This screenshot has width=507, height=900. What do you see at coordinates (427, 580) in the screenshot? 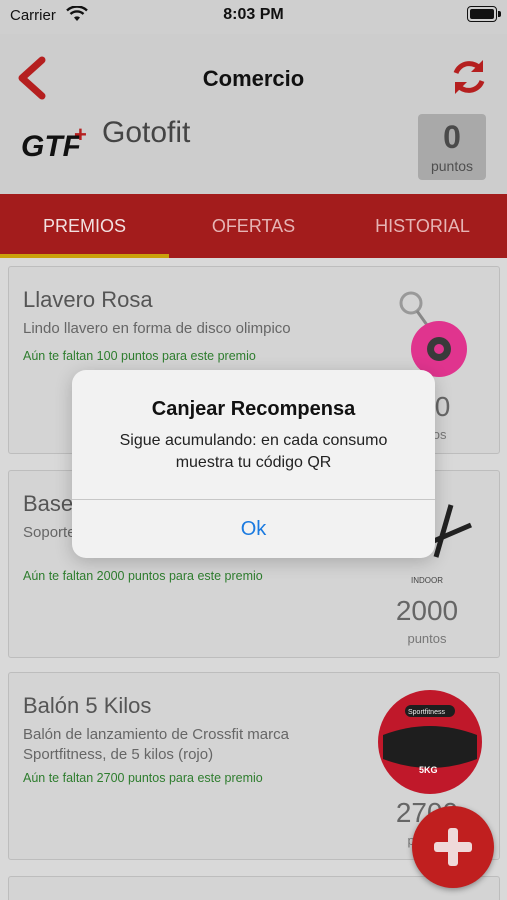
I see `svg-text: INDOOR` at bounding box center [427, 580].